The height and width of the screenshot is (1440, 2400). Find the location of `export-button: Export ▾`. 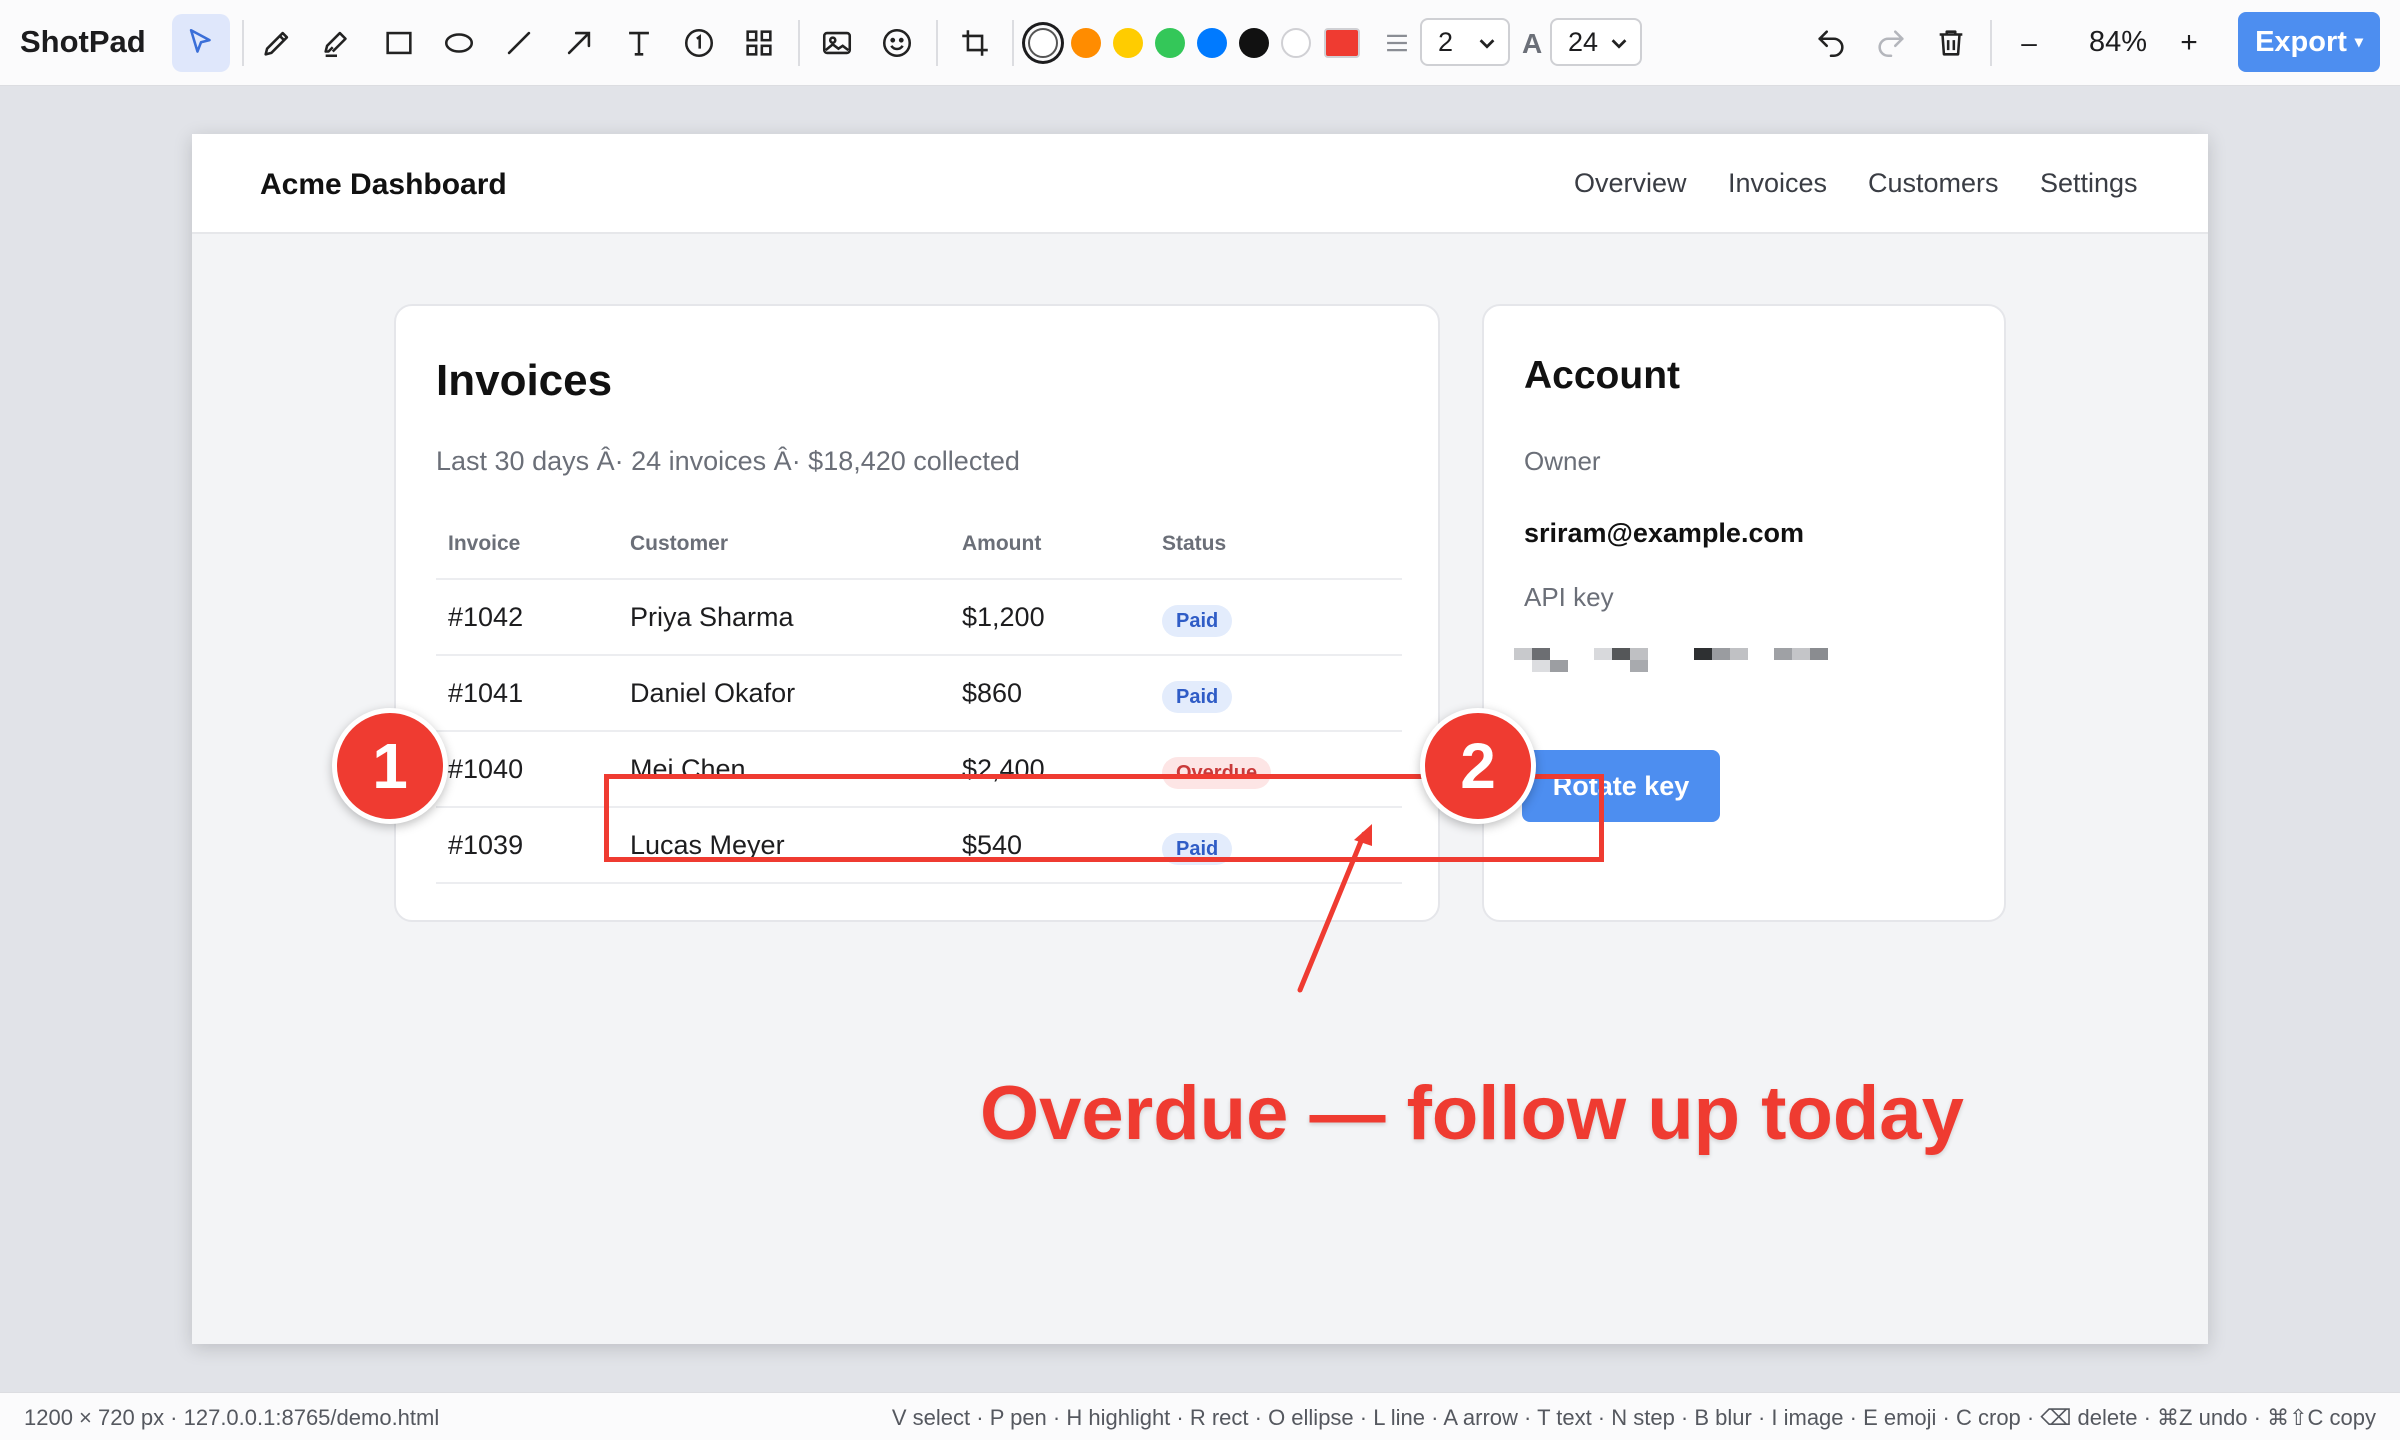

export-button: Export ▾ is located at coordinates (2309, 42).